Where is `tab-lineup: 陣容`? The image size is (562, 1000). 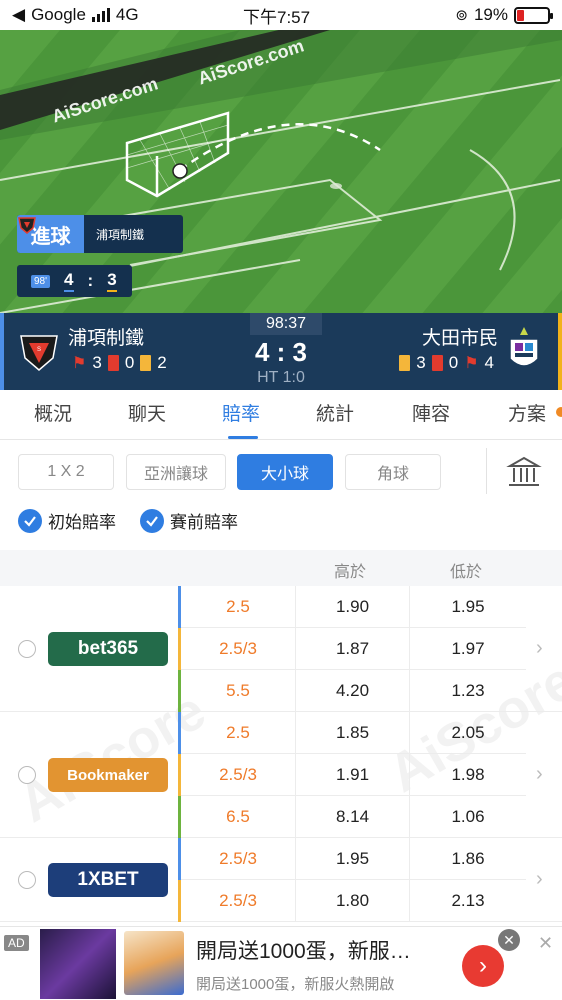 tab-lineup: 陣容 is located at coordinates (431, 415).